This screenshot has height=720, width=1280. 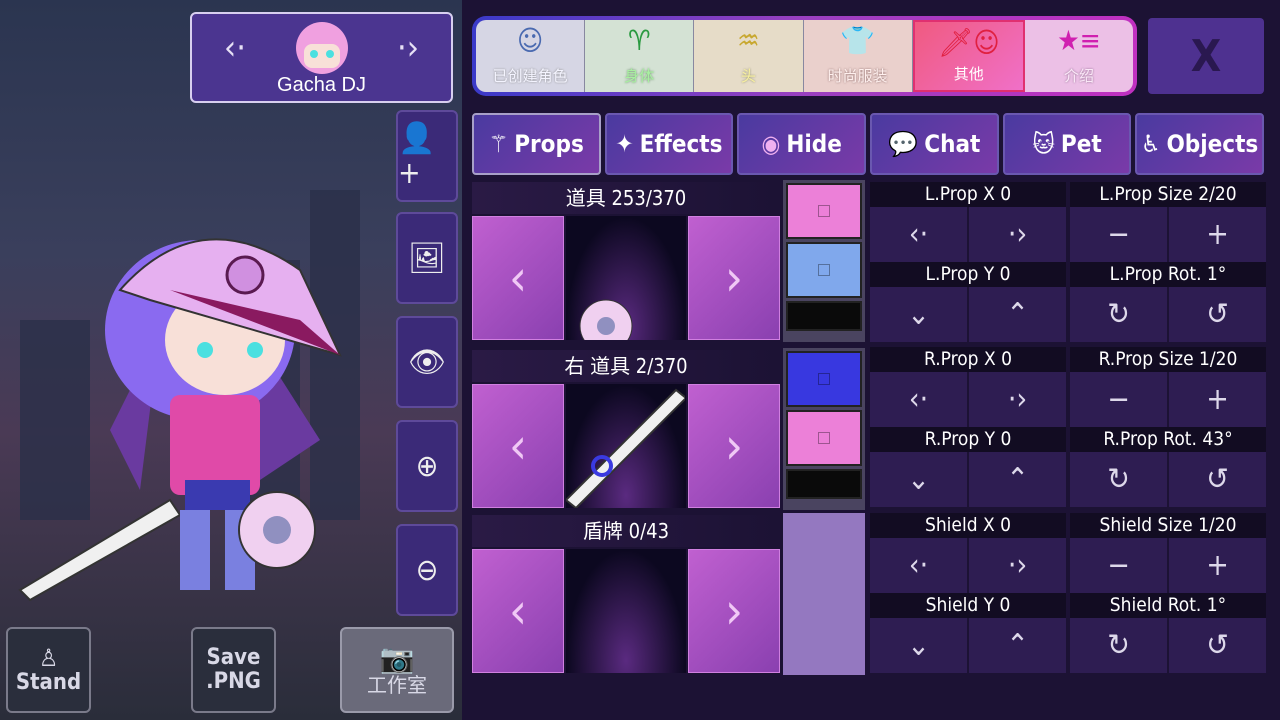 I want to click on subtab-pet: 🐱 Pet, so click(x=1067, y=144).